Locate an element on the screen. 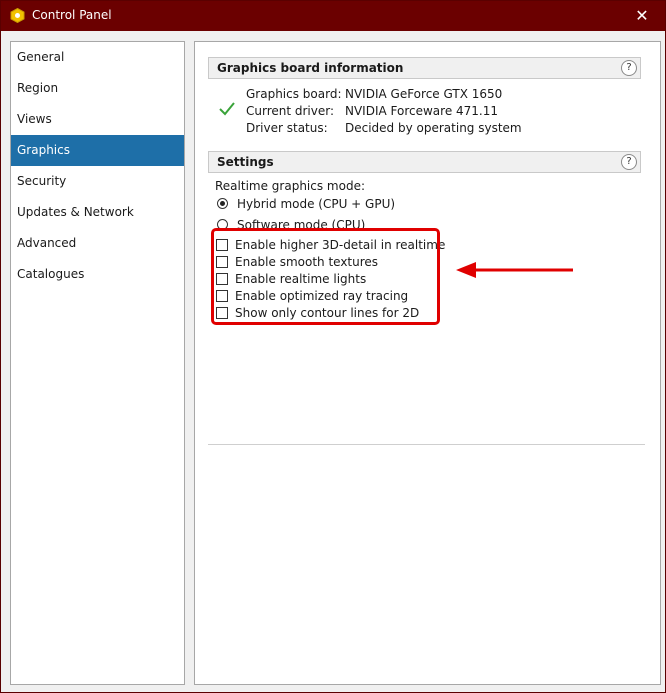 The image size is (666, 693). title-bar: Control Panel ✕ is located at coordinates (333, 16).